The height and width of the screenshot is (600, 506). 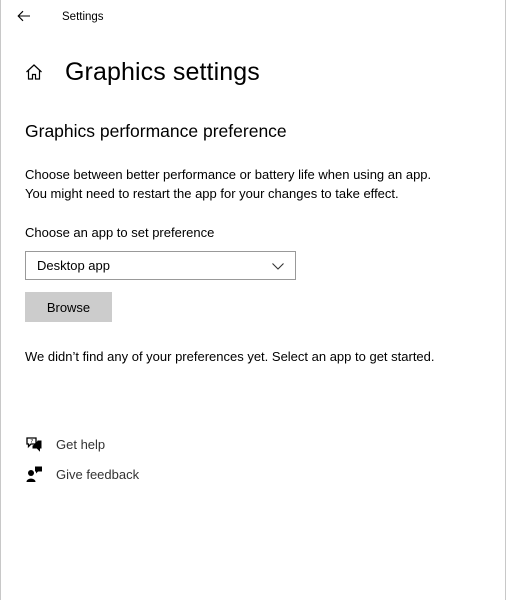 I want to click on page-title: Graphics settings, so click(x=162, y=71).